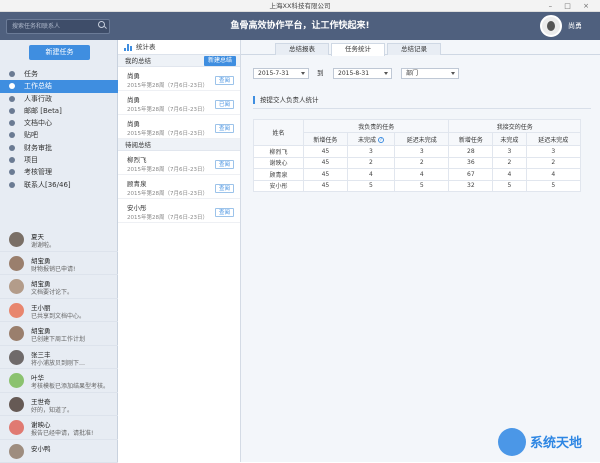  I want to click on tab-task-stats: 任务统计, so click(358, 49).